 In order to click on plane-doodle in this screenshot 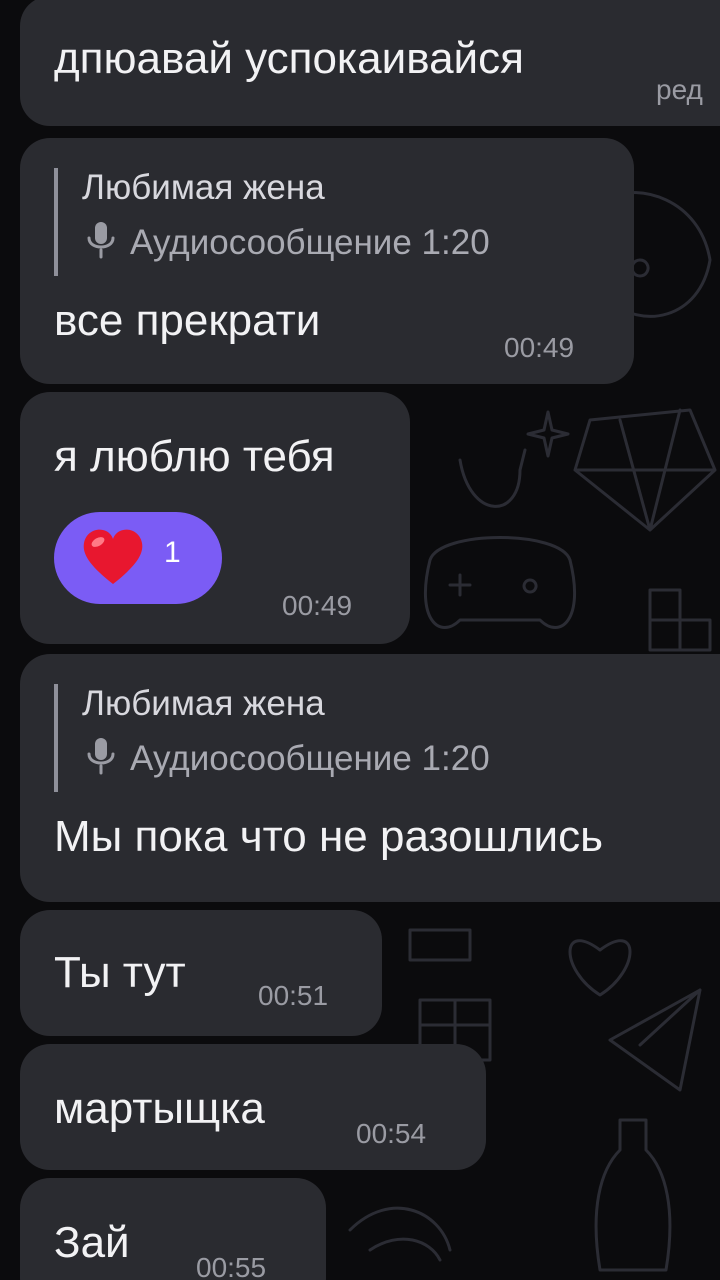, I will do `click(655, 1040)`.